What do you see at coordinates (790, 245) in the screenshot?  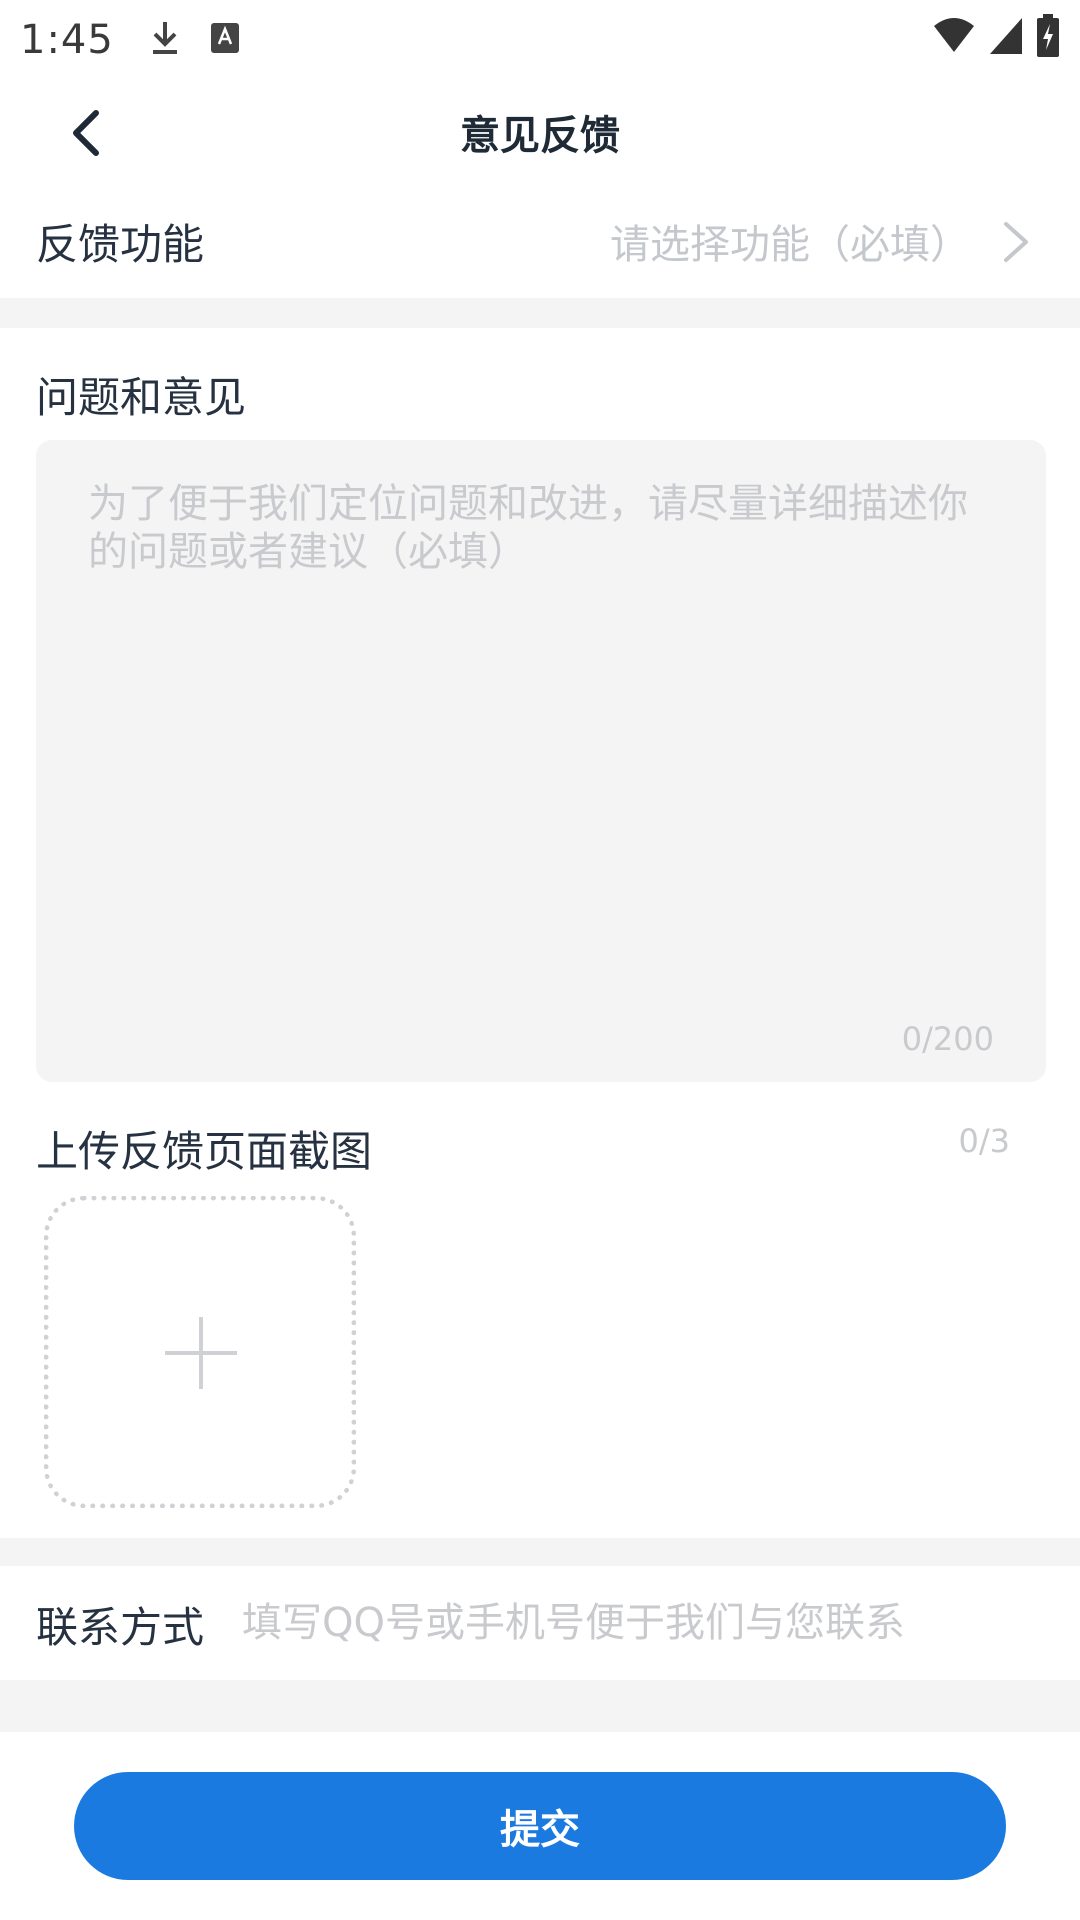 I see `feedback-function-placeholder: 请选择功能（必填）` at bounding box center [790, 245].